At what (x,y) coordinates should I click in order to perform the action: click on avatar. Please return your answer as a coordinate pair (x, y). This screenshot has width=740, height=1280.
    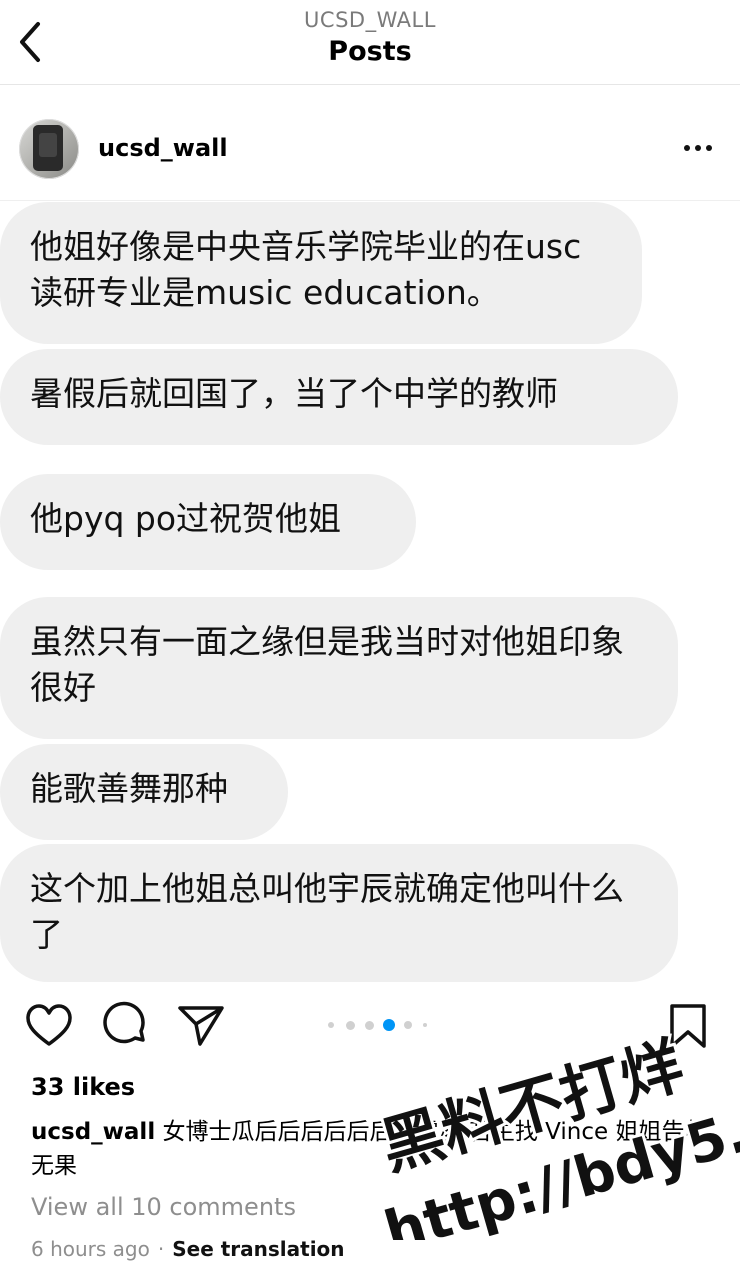
    Looking at the image, I should click on (49, 149).